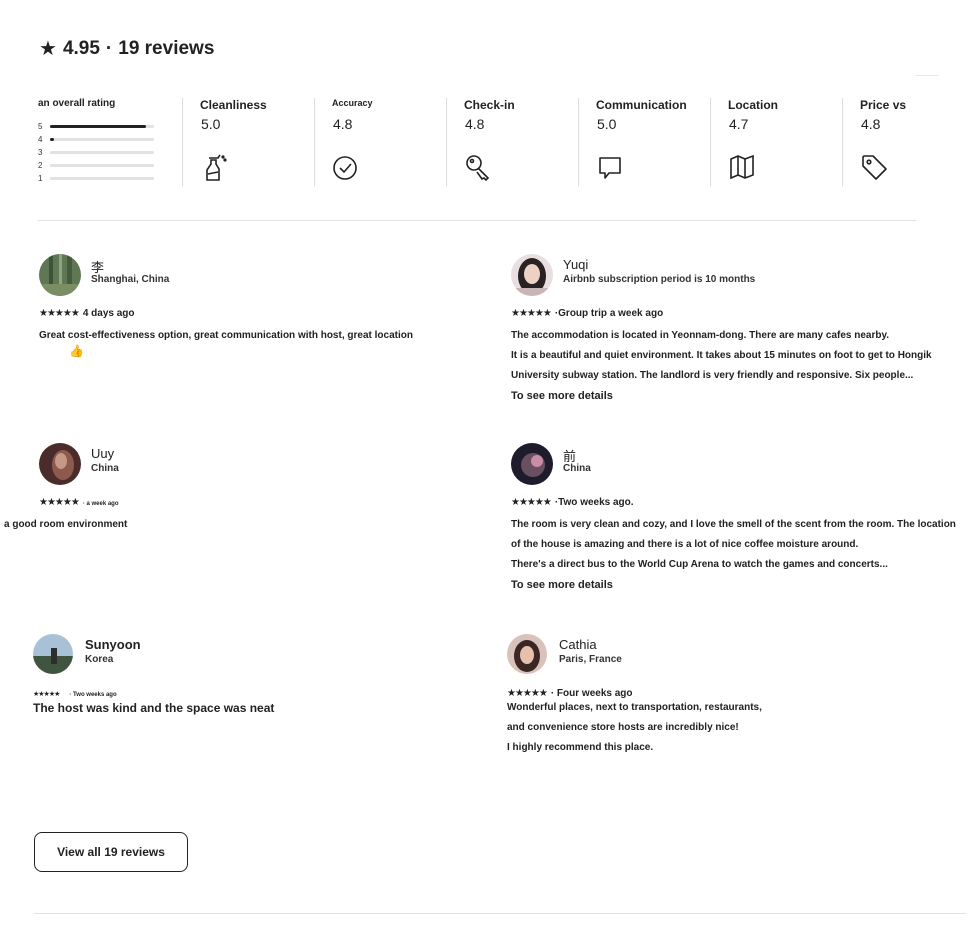 This screenshot has height=952, width=980. What do you see at coordinates (233, 105) in the screenshot?
I see `category-label: Cleanliness` at bounding box center [233, 105].